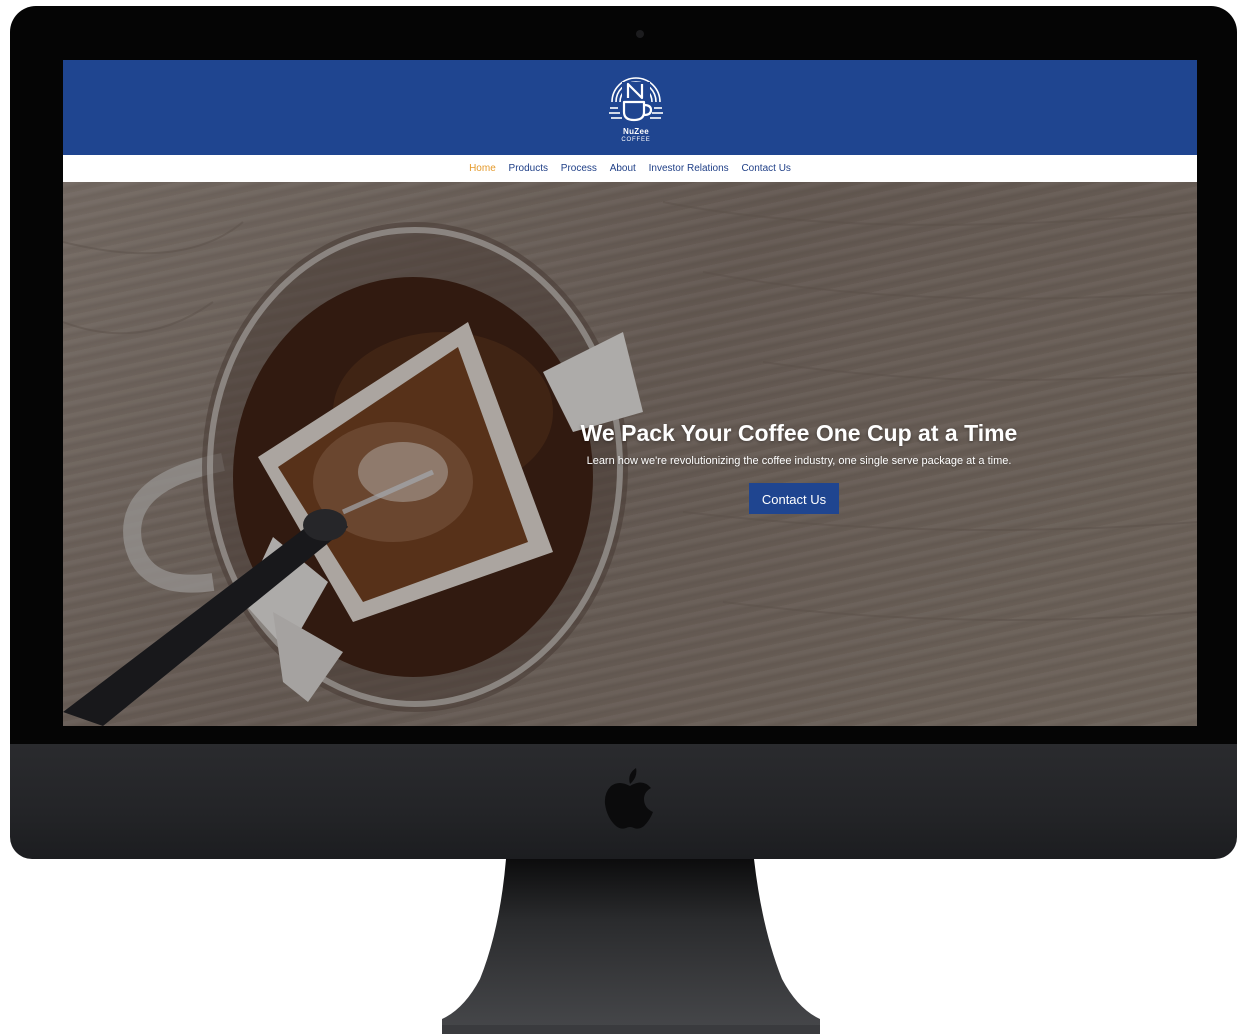 The height and width of the screenshot is (1034, 1237). What do you see at coordinates (623, 168) in the screenshot?
I see `nav-item-about: About` at bounding box center [623, 168].